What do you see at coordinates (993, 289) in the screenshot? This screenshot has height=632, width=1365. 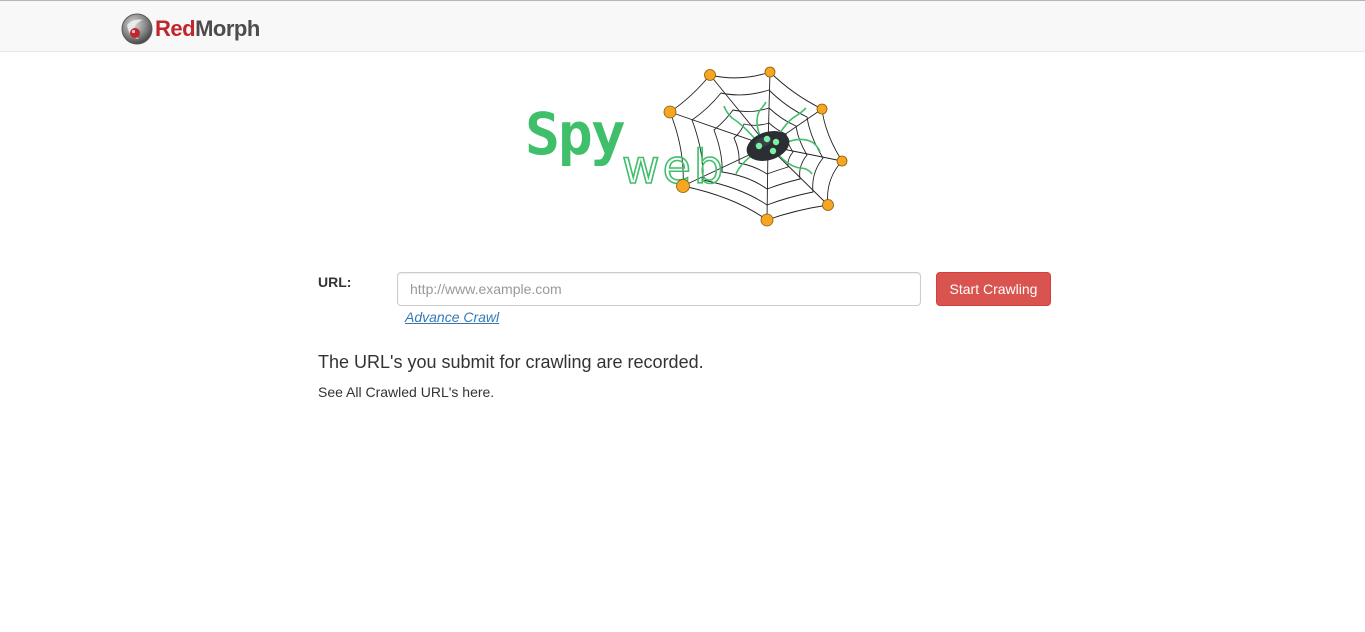 I see `start-crawling-button: Start Crawling` at bounding box center [993, 289].